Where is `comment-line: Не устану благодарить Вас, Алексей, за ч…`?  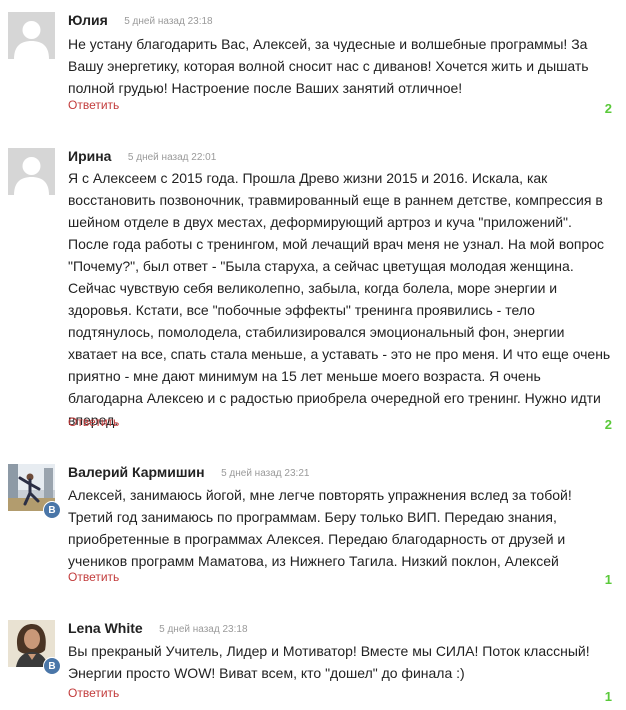
comment-line: Не устану благодарить Вас, Алексей, за ч… is located at coordinates (328, 44).